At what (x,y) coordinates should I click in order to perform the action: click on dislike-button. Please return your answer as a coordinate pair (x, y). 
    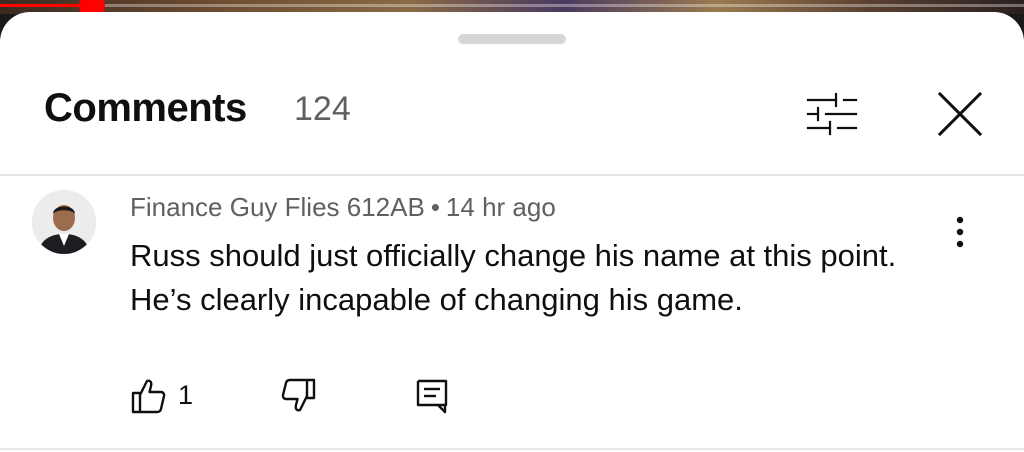
    Looking at the image, I should click on (298, 396).